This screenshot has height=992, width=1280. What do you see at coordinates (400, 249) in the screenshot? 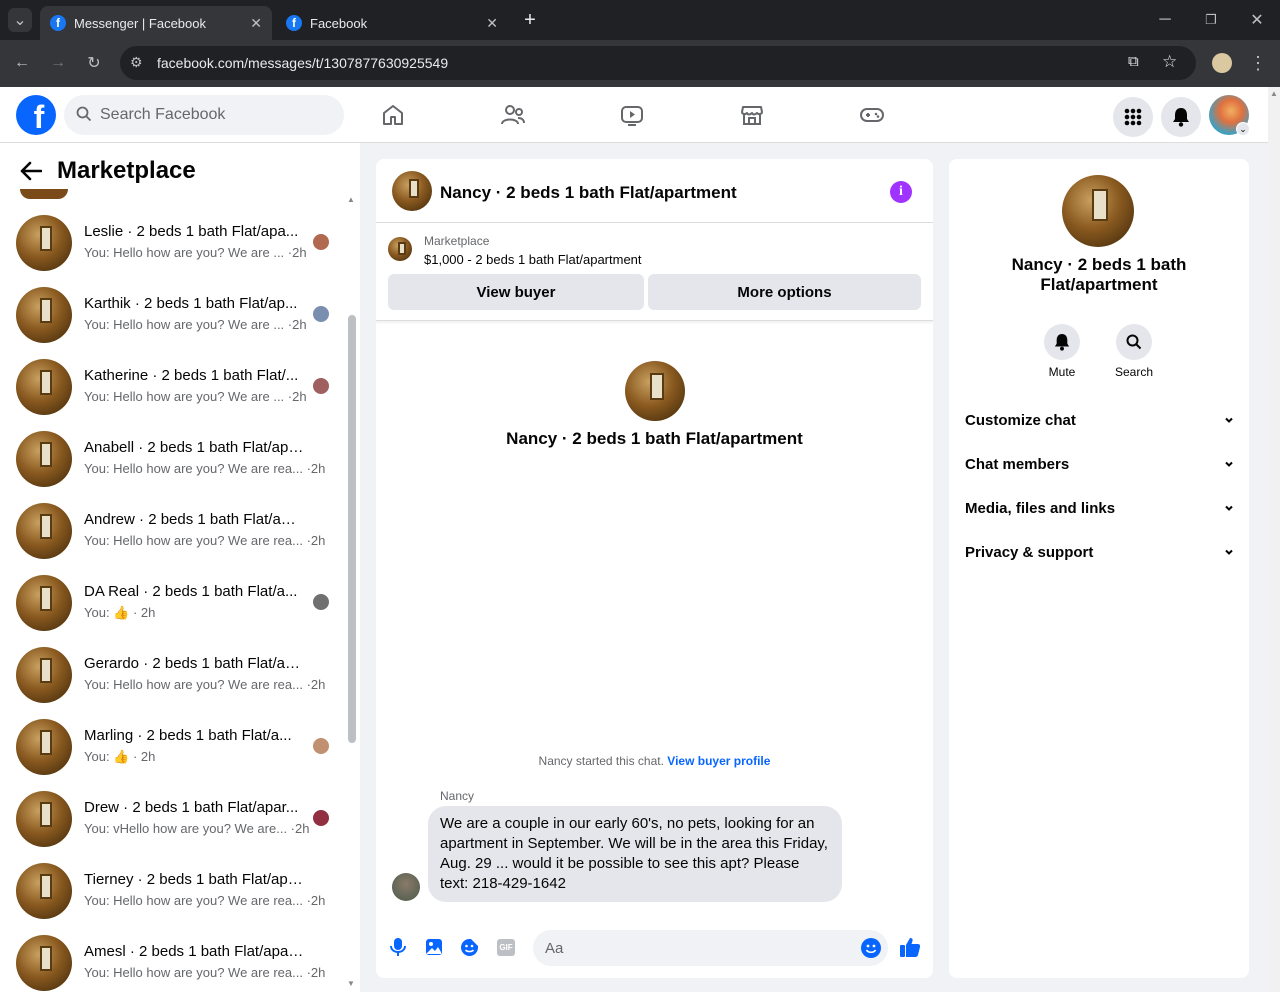
I see `listing-thumbnail` at bounding box center [400, 249].